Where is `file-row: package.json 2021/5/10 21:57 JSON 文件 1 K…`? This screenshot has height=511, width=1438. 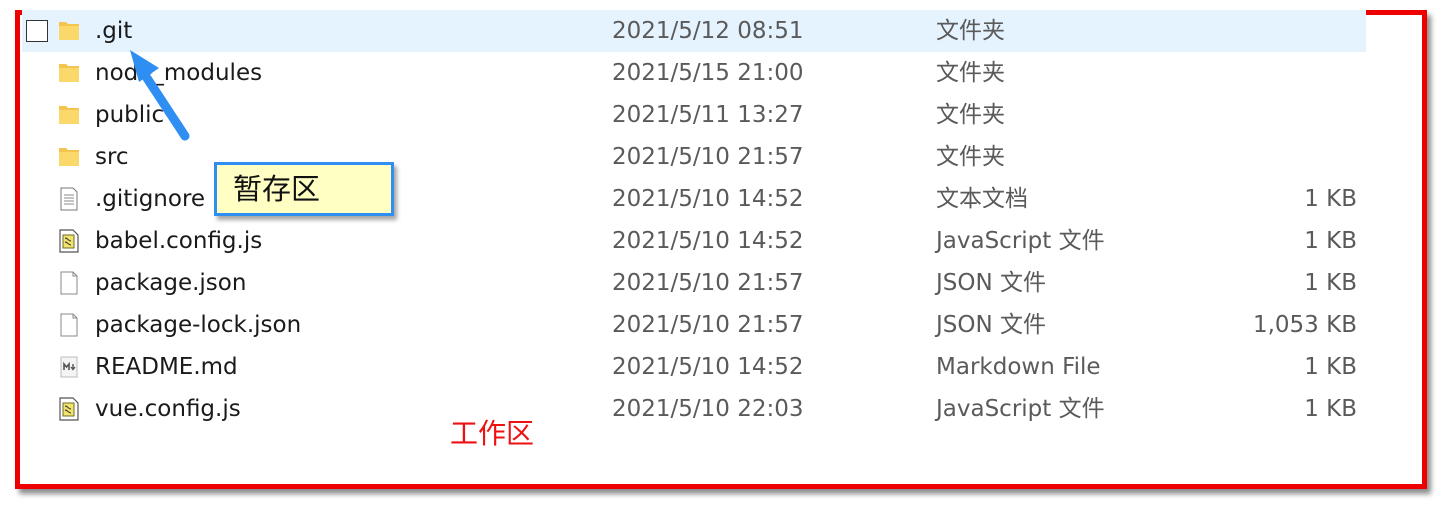
file-row: package.json 2021/5/10 21:57 JSON 文件 1 K… is located at coordinates (694, 283).